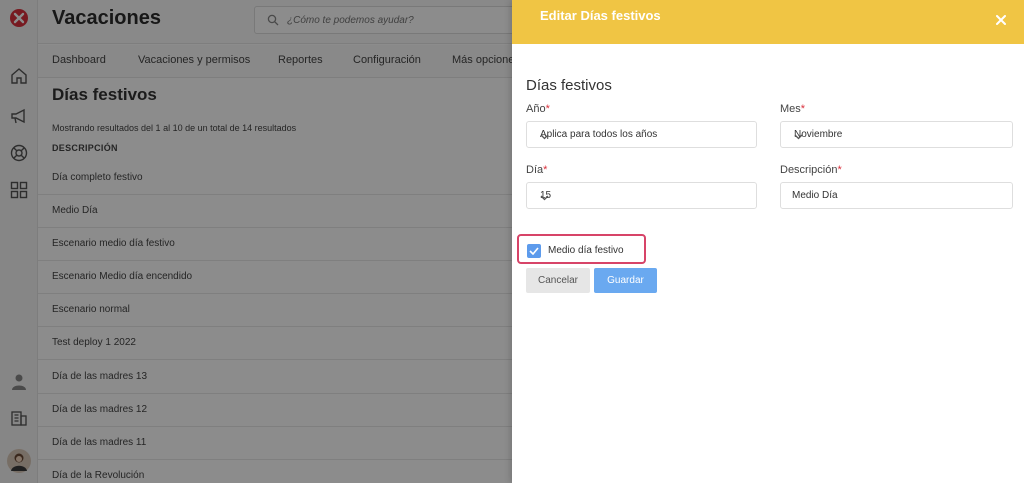  I want to click on drawer-title: Editar Días festivos, so click(600, 15).